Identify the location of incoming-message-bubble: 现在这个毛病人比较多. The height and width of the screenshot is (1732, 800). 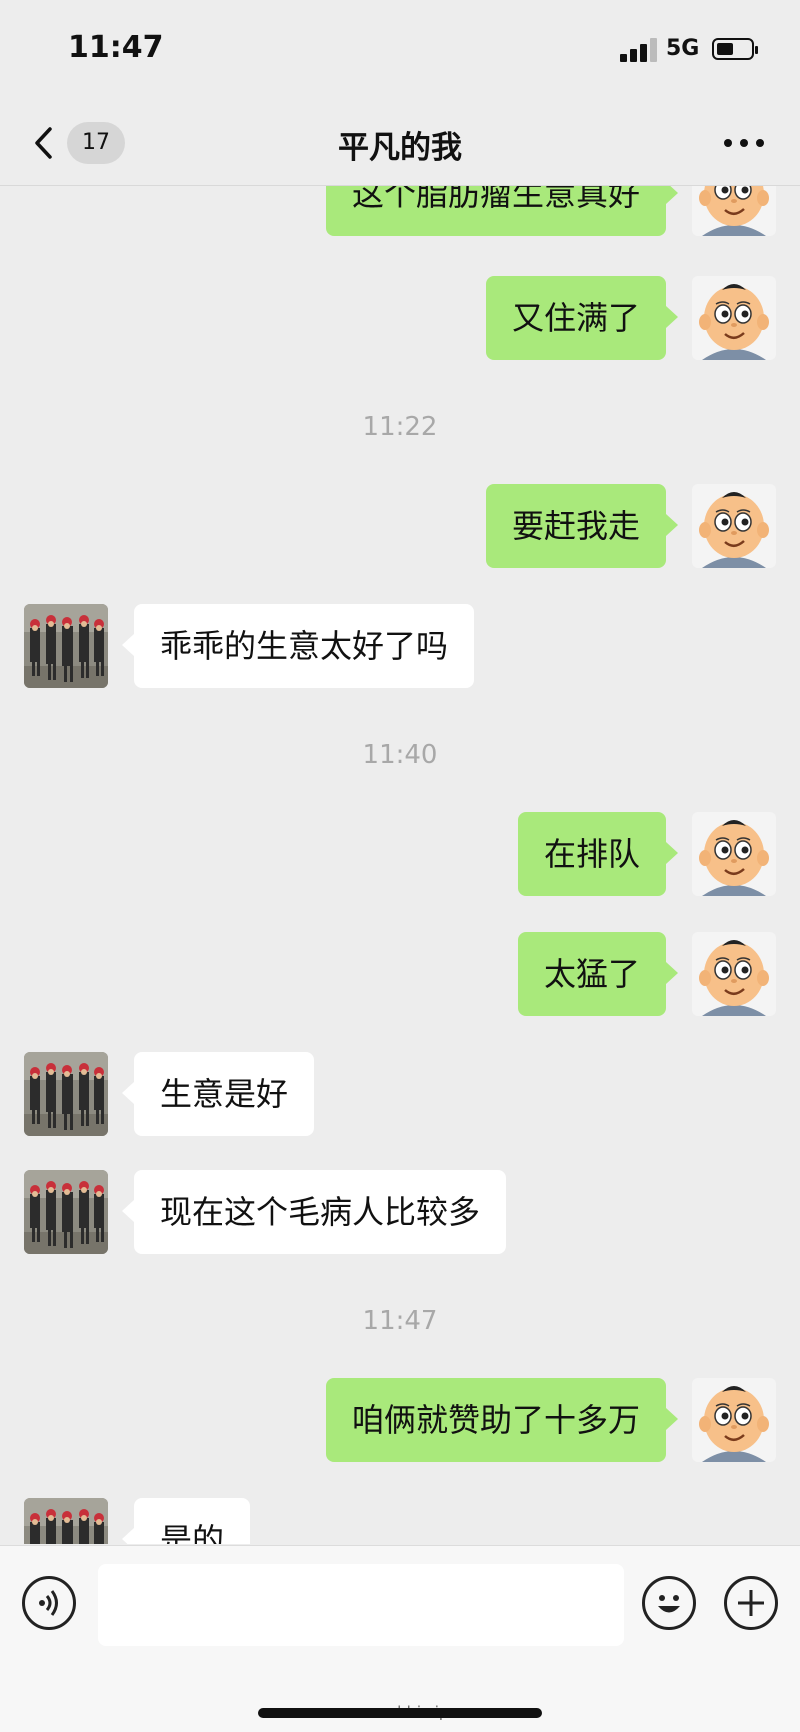
(314, 1212).